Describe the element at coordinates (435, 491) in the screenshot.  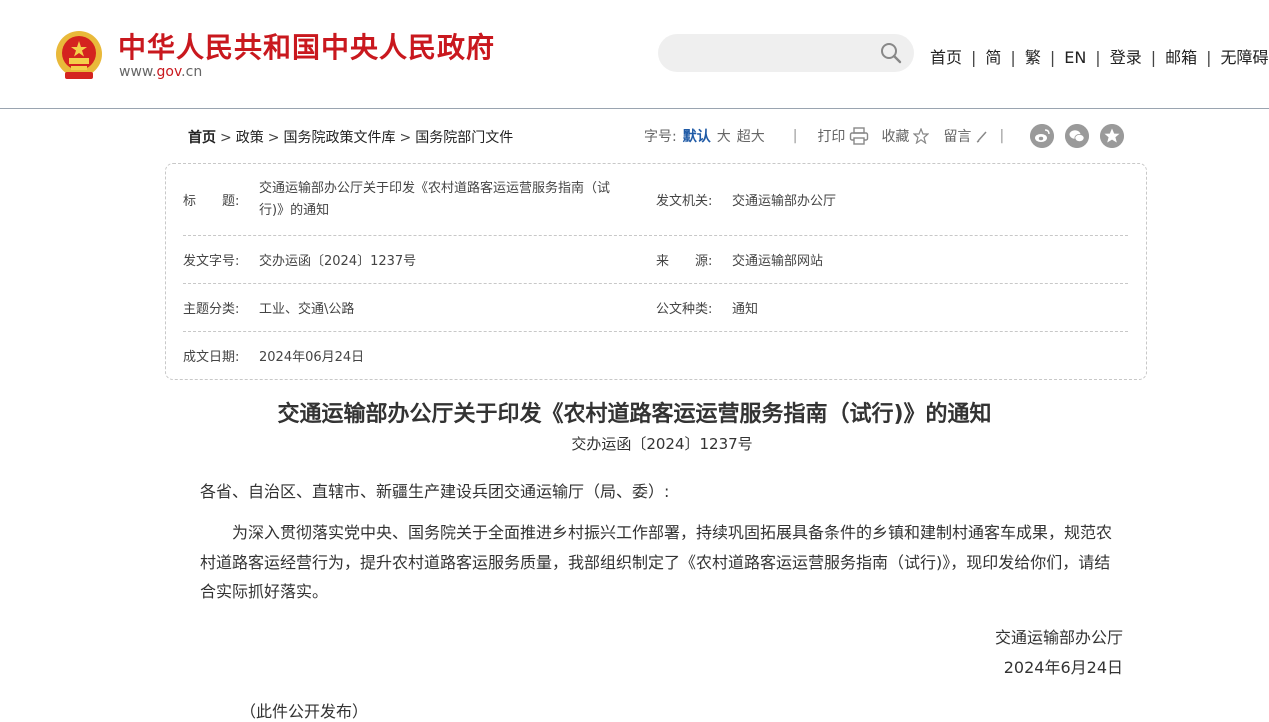
I see `article-salutation: 各省、自治区、直辖市、新疆生产建设兵团交通运输厅（局、委）:` at that location.